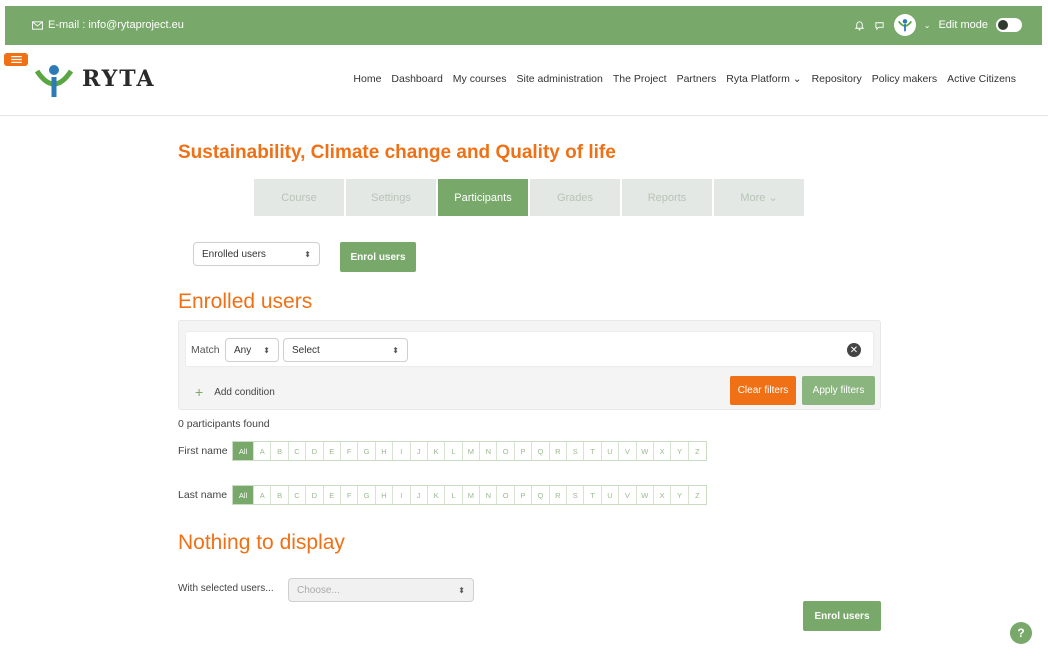  I want to click on clear-filters-button: Clear filters, so click(763, 390).